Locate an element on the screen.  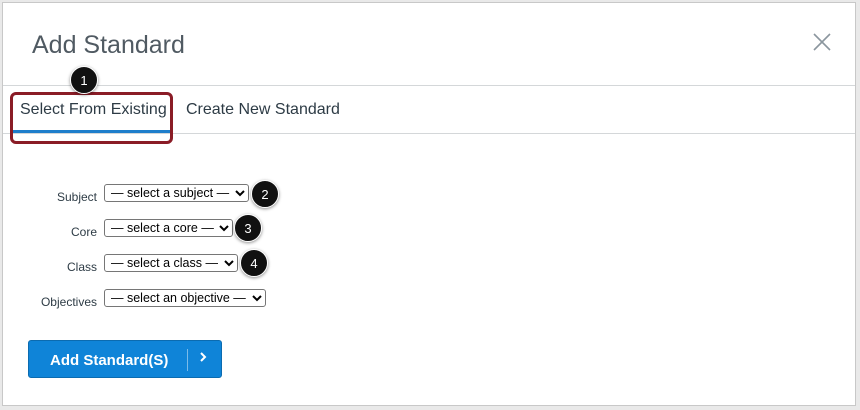
annotation-badge-4: 4 is located at coordinates (254, 263).